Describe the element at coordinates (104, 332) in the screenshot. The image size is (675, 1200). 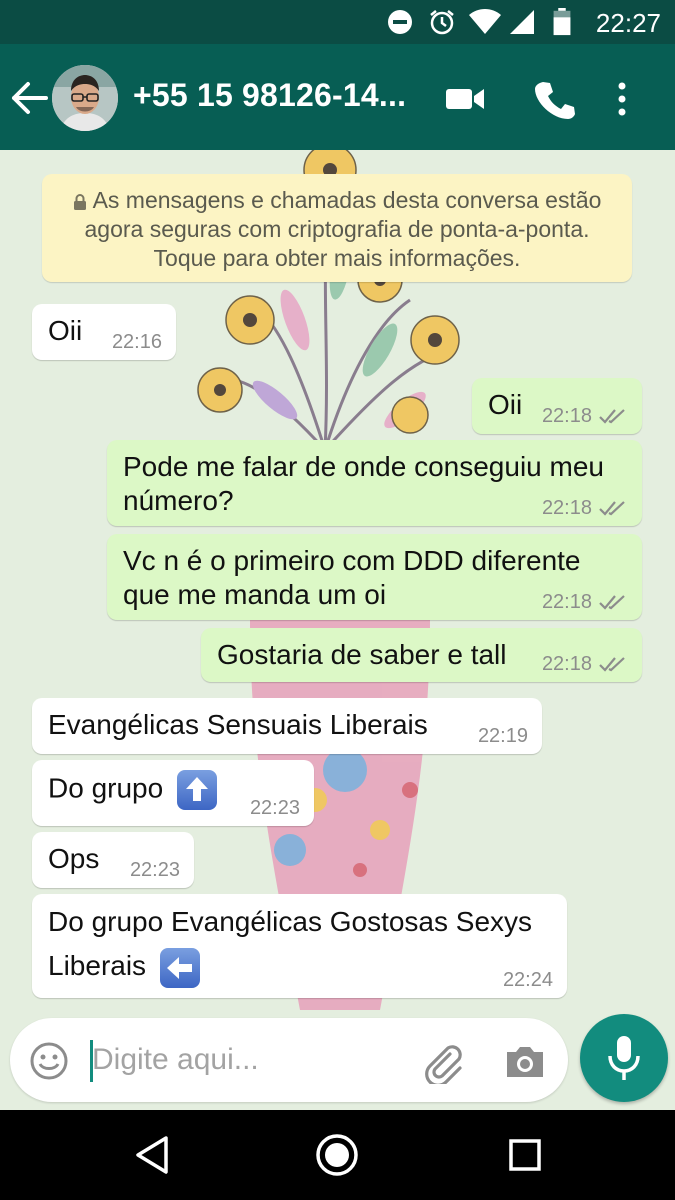
I see `message-bubble-incoming: Oii 22:16` at that location.